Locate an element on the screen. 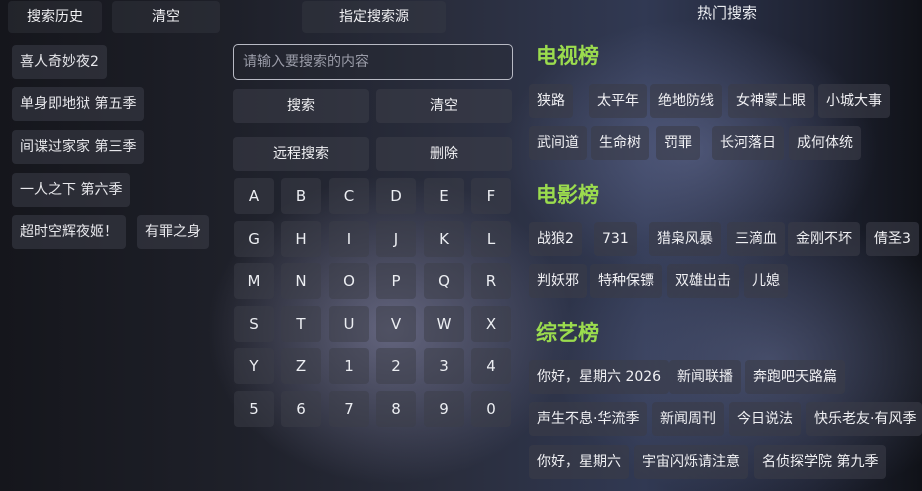 This screenshot has width=922, height=491. key: Z is located at coordinates (301, 366).